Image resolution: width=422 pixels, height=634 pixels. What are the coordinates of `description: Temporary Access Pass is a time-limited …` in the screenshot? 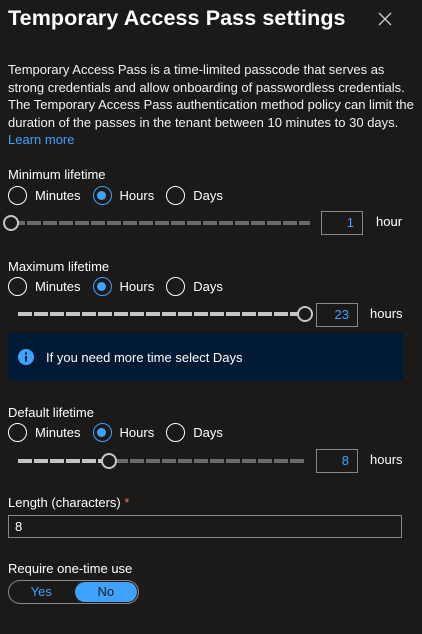 It's located at (212, 105).